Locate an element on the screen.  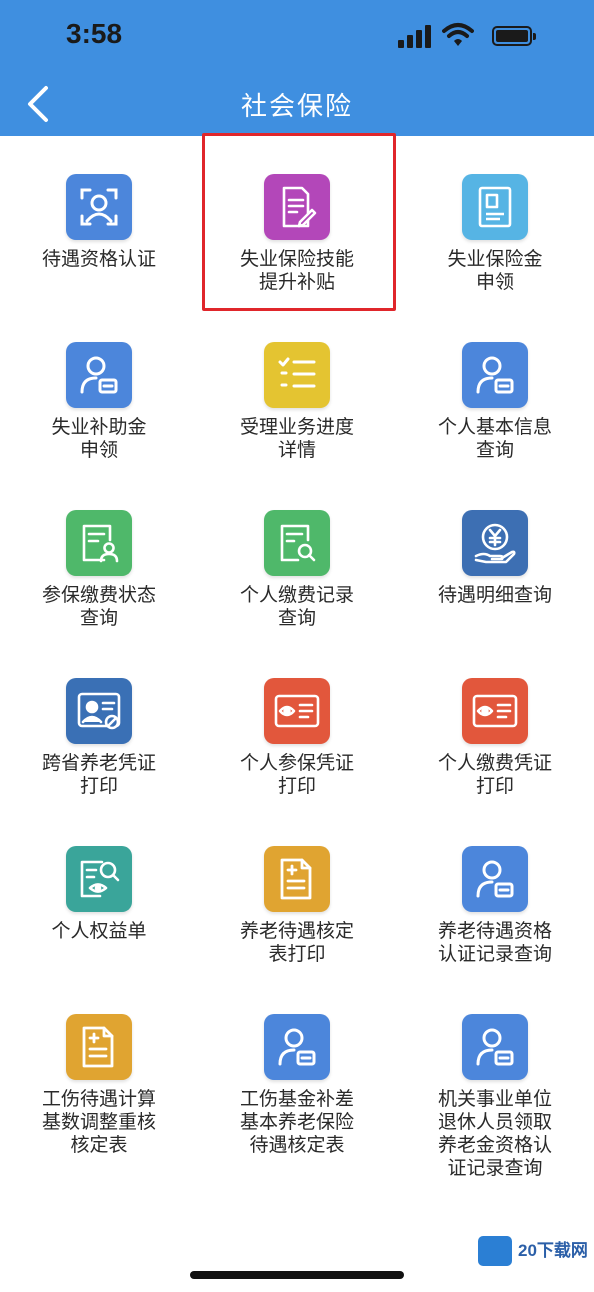
service-item-progress-detail: 受理业务进度 详情 is located at coordinates (297, 388).